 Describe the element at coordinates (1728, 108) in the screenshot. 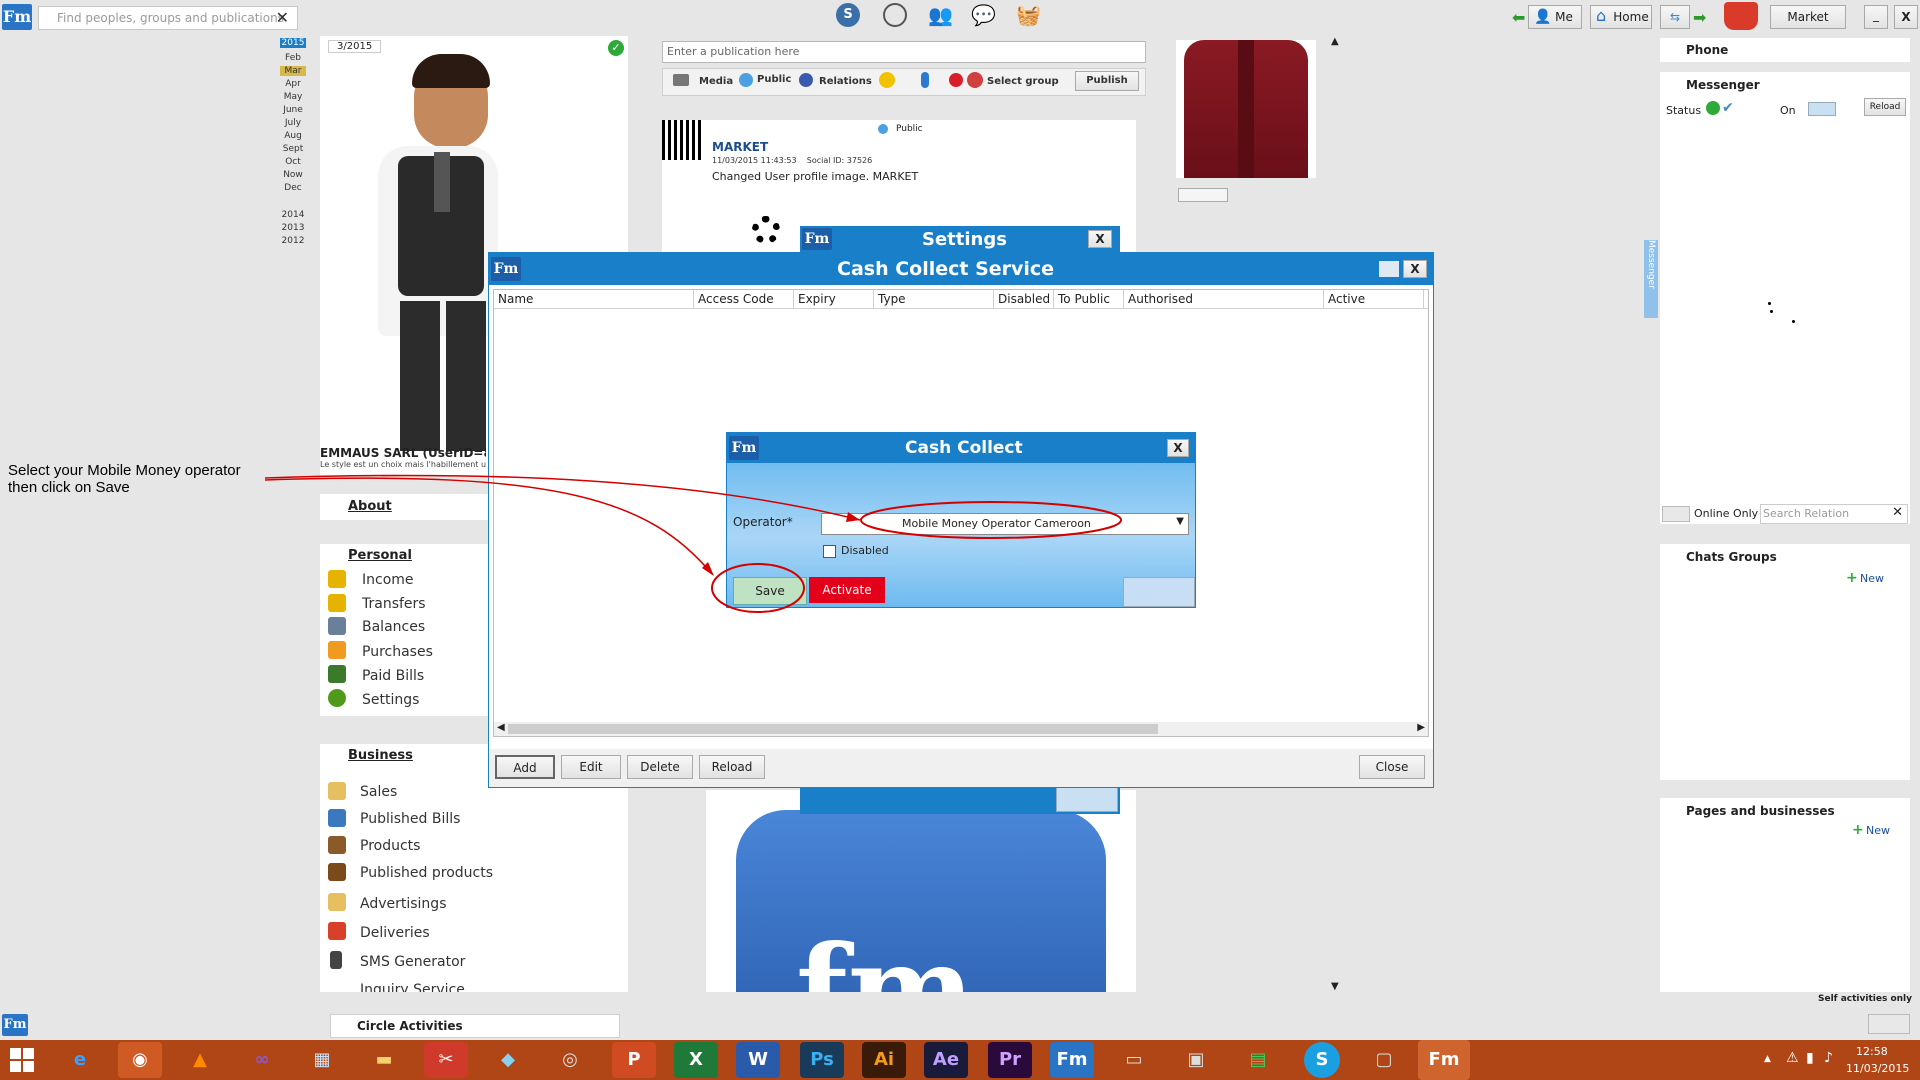

I see `status-dropdown-icon: ✔` at that location.